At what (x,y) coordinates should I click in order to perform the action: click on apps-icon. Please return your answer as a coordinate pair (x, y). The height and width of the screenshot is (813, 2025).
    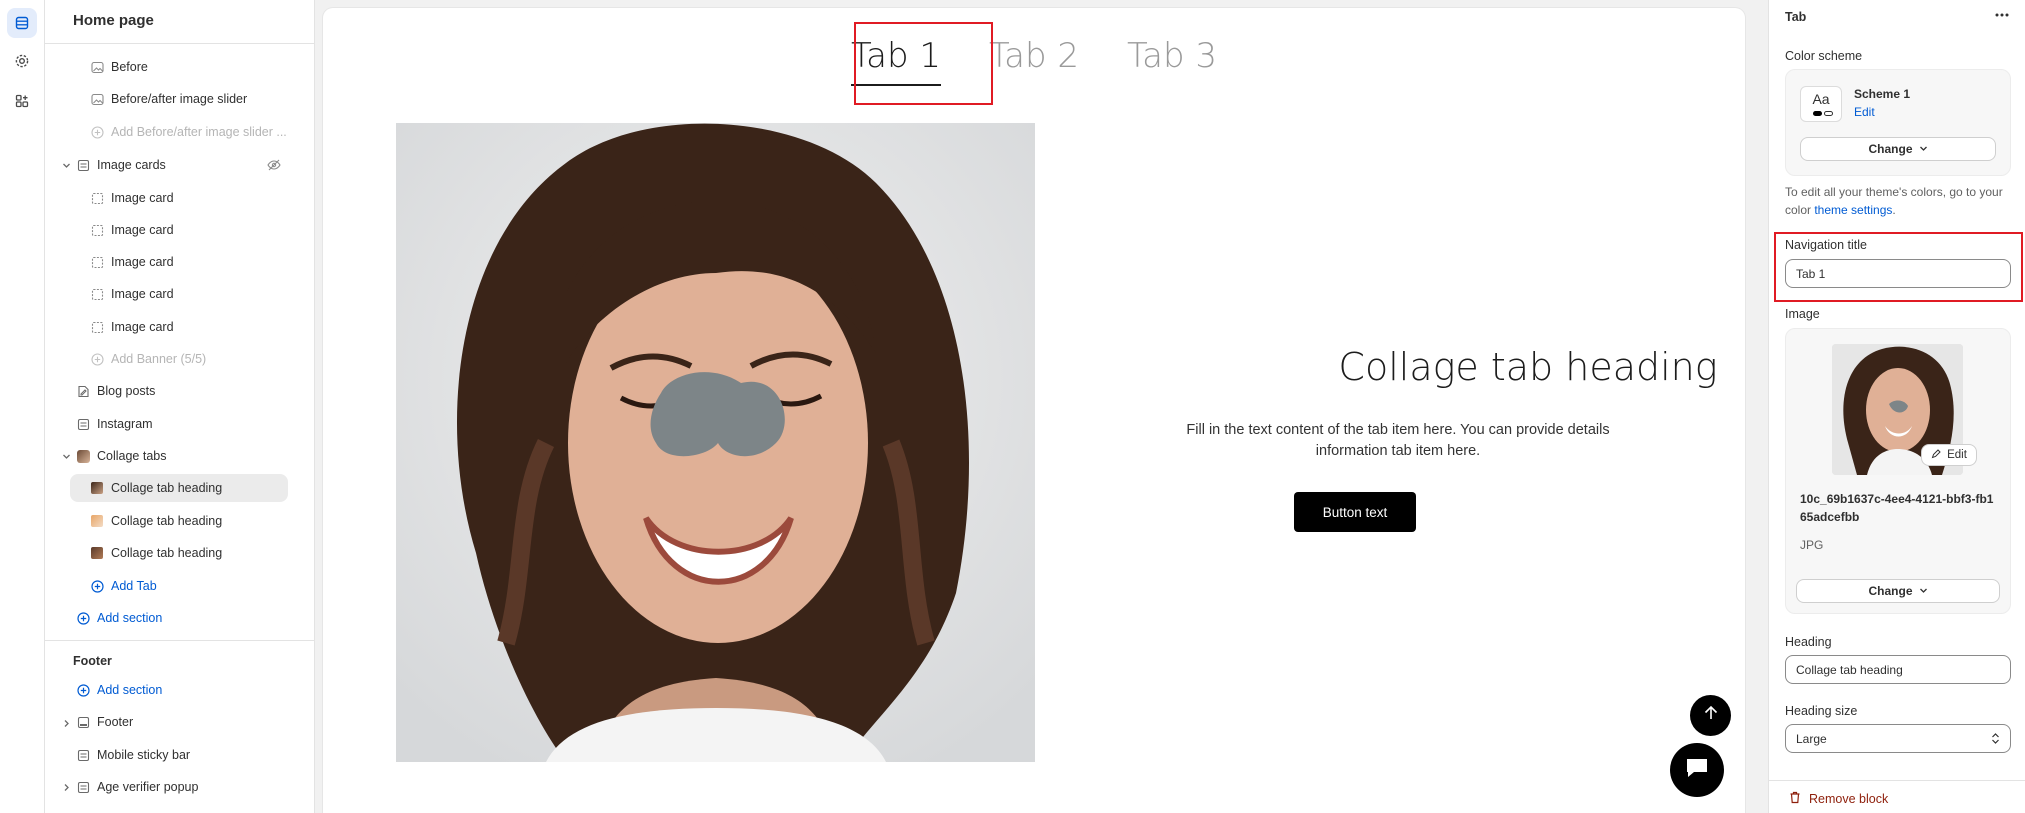
    Looking at the image, I should click on (22, 101).